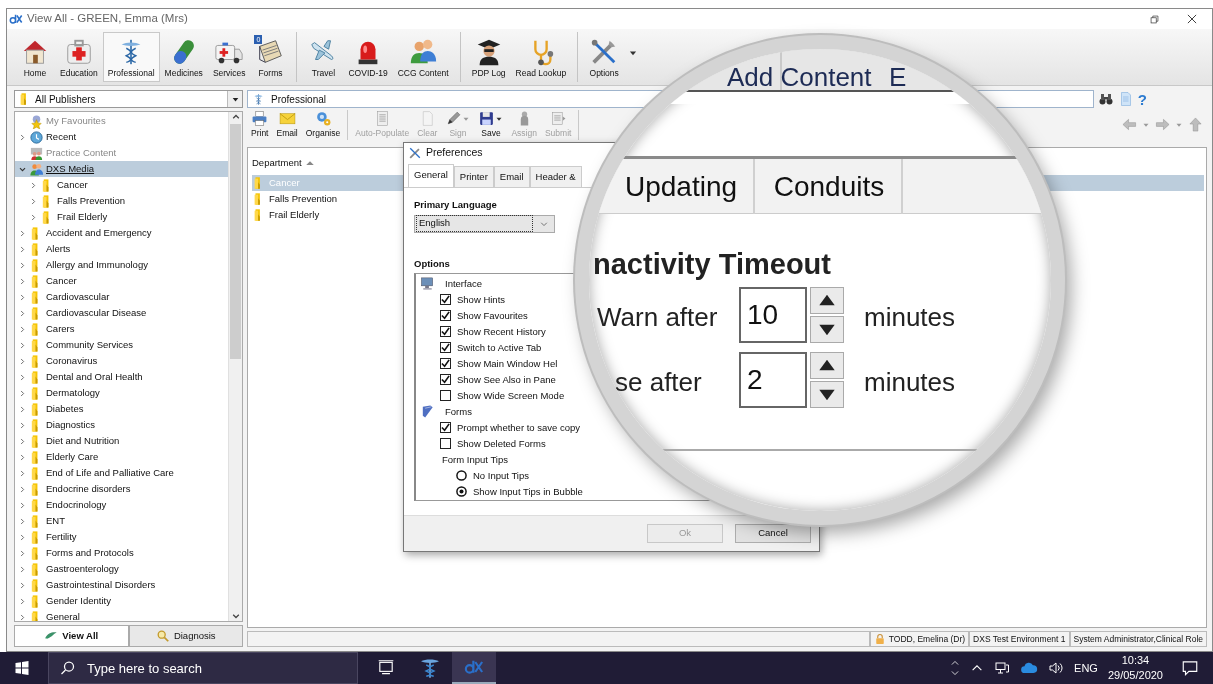  What do you see at coordinates (773, 380) in the screenshot?
I see `magnified-number-field: 2` at bounding box center [773, 380].